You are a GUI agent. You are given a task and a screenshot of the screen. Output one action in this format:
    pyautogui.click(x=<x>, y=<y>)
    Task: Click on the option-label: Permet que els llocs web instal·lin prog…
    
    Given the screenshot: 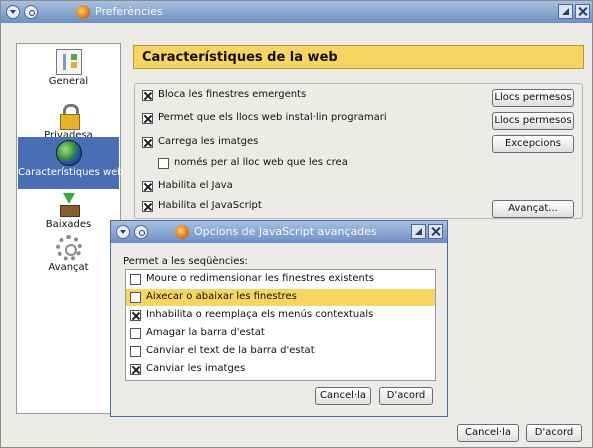 What is the action you would take?
    pyautogui.click(x=272, y=117)
    